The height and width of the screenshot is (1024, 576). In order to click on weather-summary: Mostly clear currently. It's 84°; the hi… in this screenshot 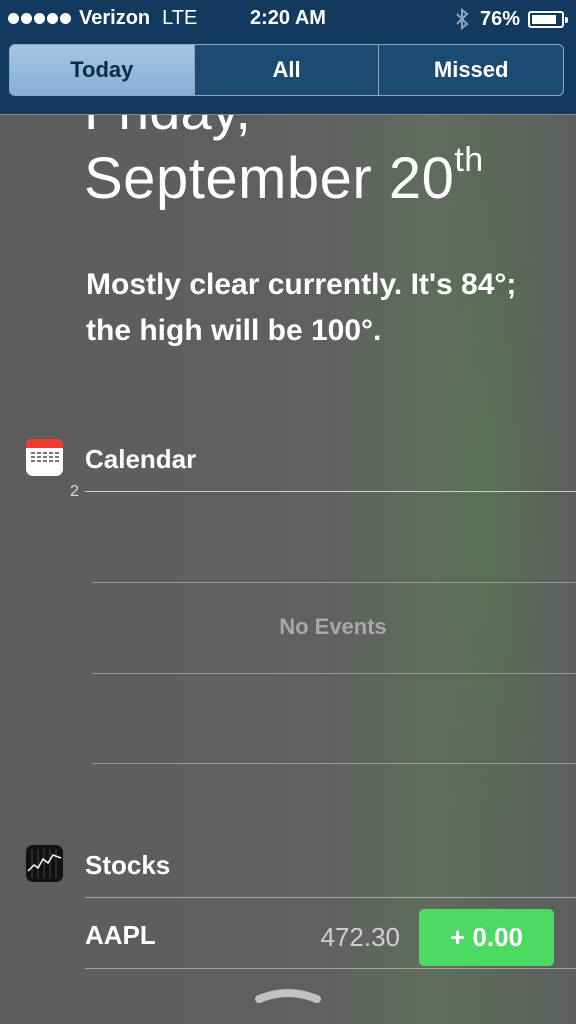, I will do `click(301, 307)`.